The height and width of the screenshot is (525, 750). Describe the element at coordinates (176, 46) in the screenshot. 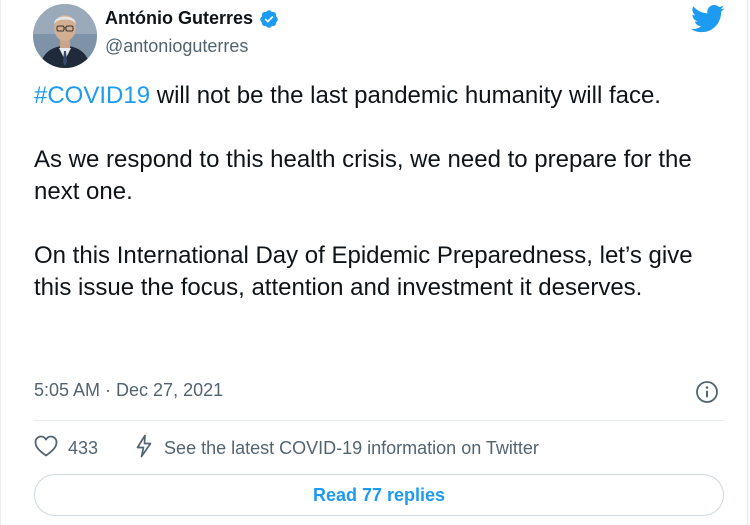

I see `author-handle: @antonioguterres` at that location.